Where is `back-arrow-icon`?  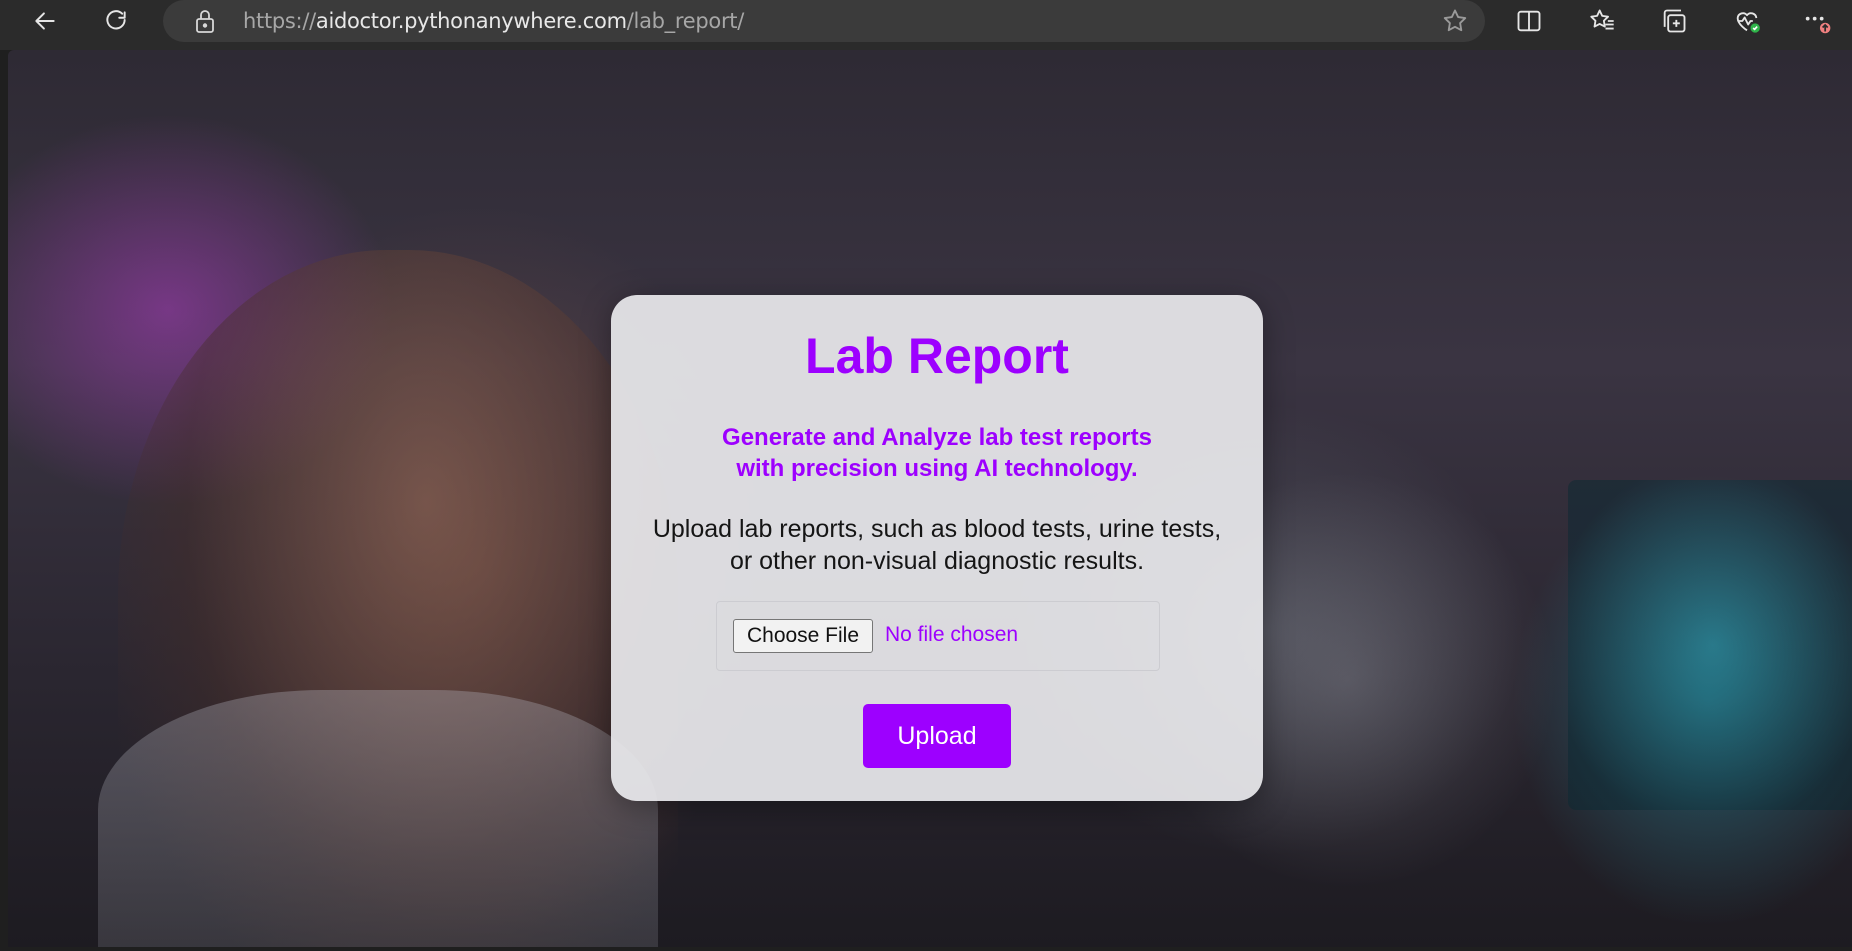 back-arrow-icon is located at coordinates (45, 21).